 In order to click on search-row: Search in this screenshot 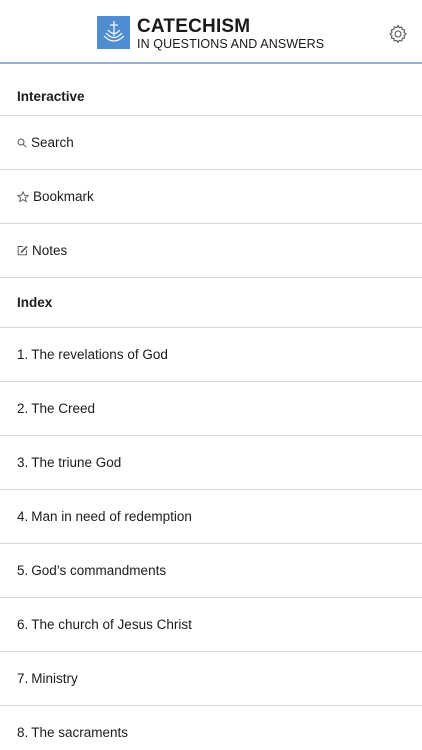, I will do `click(211, 143)`.